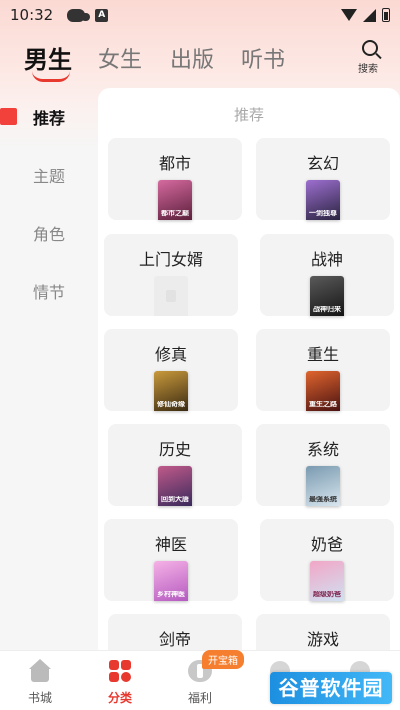 The width and height of the screenshot is (400, 710). I want to click on book-cover: 最强系统, so click(323, 486).